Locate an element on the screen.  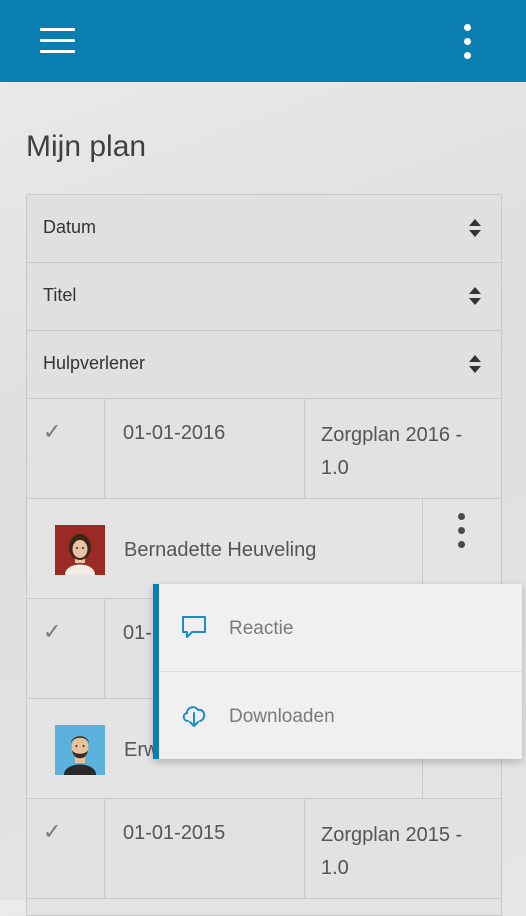
sort-datum: Datum is located at coordinates (264, 229).